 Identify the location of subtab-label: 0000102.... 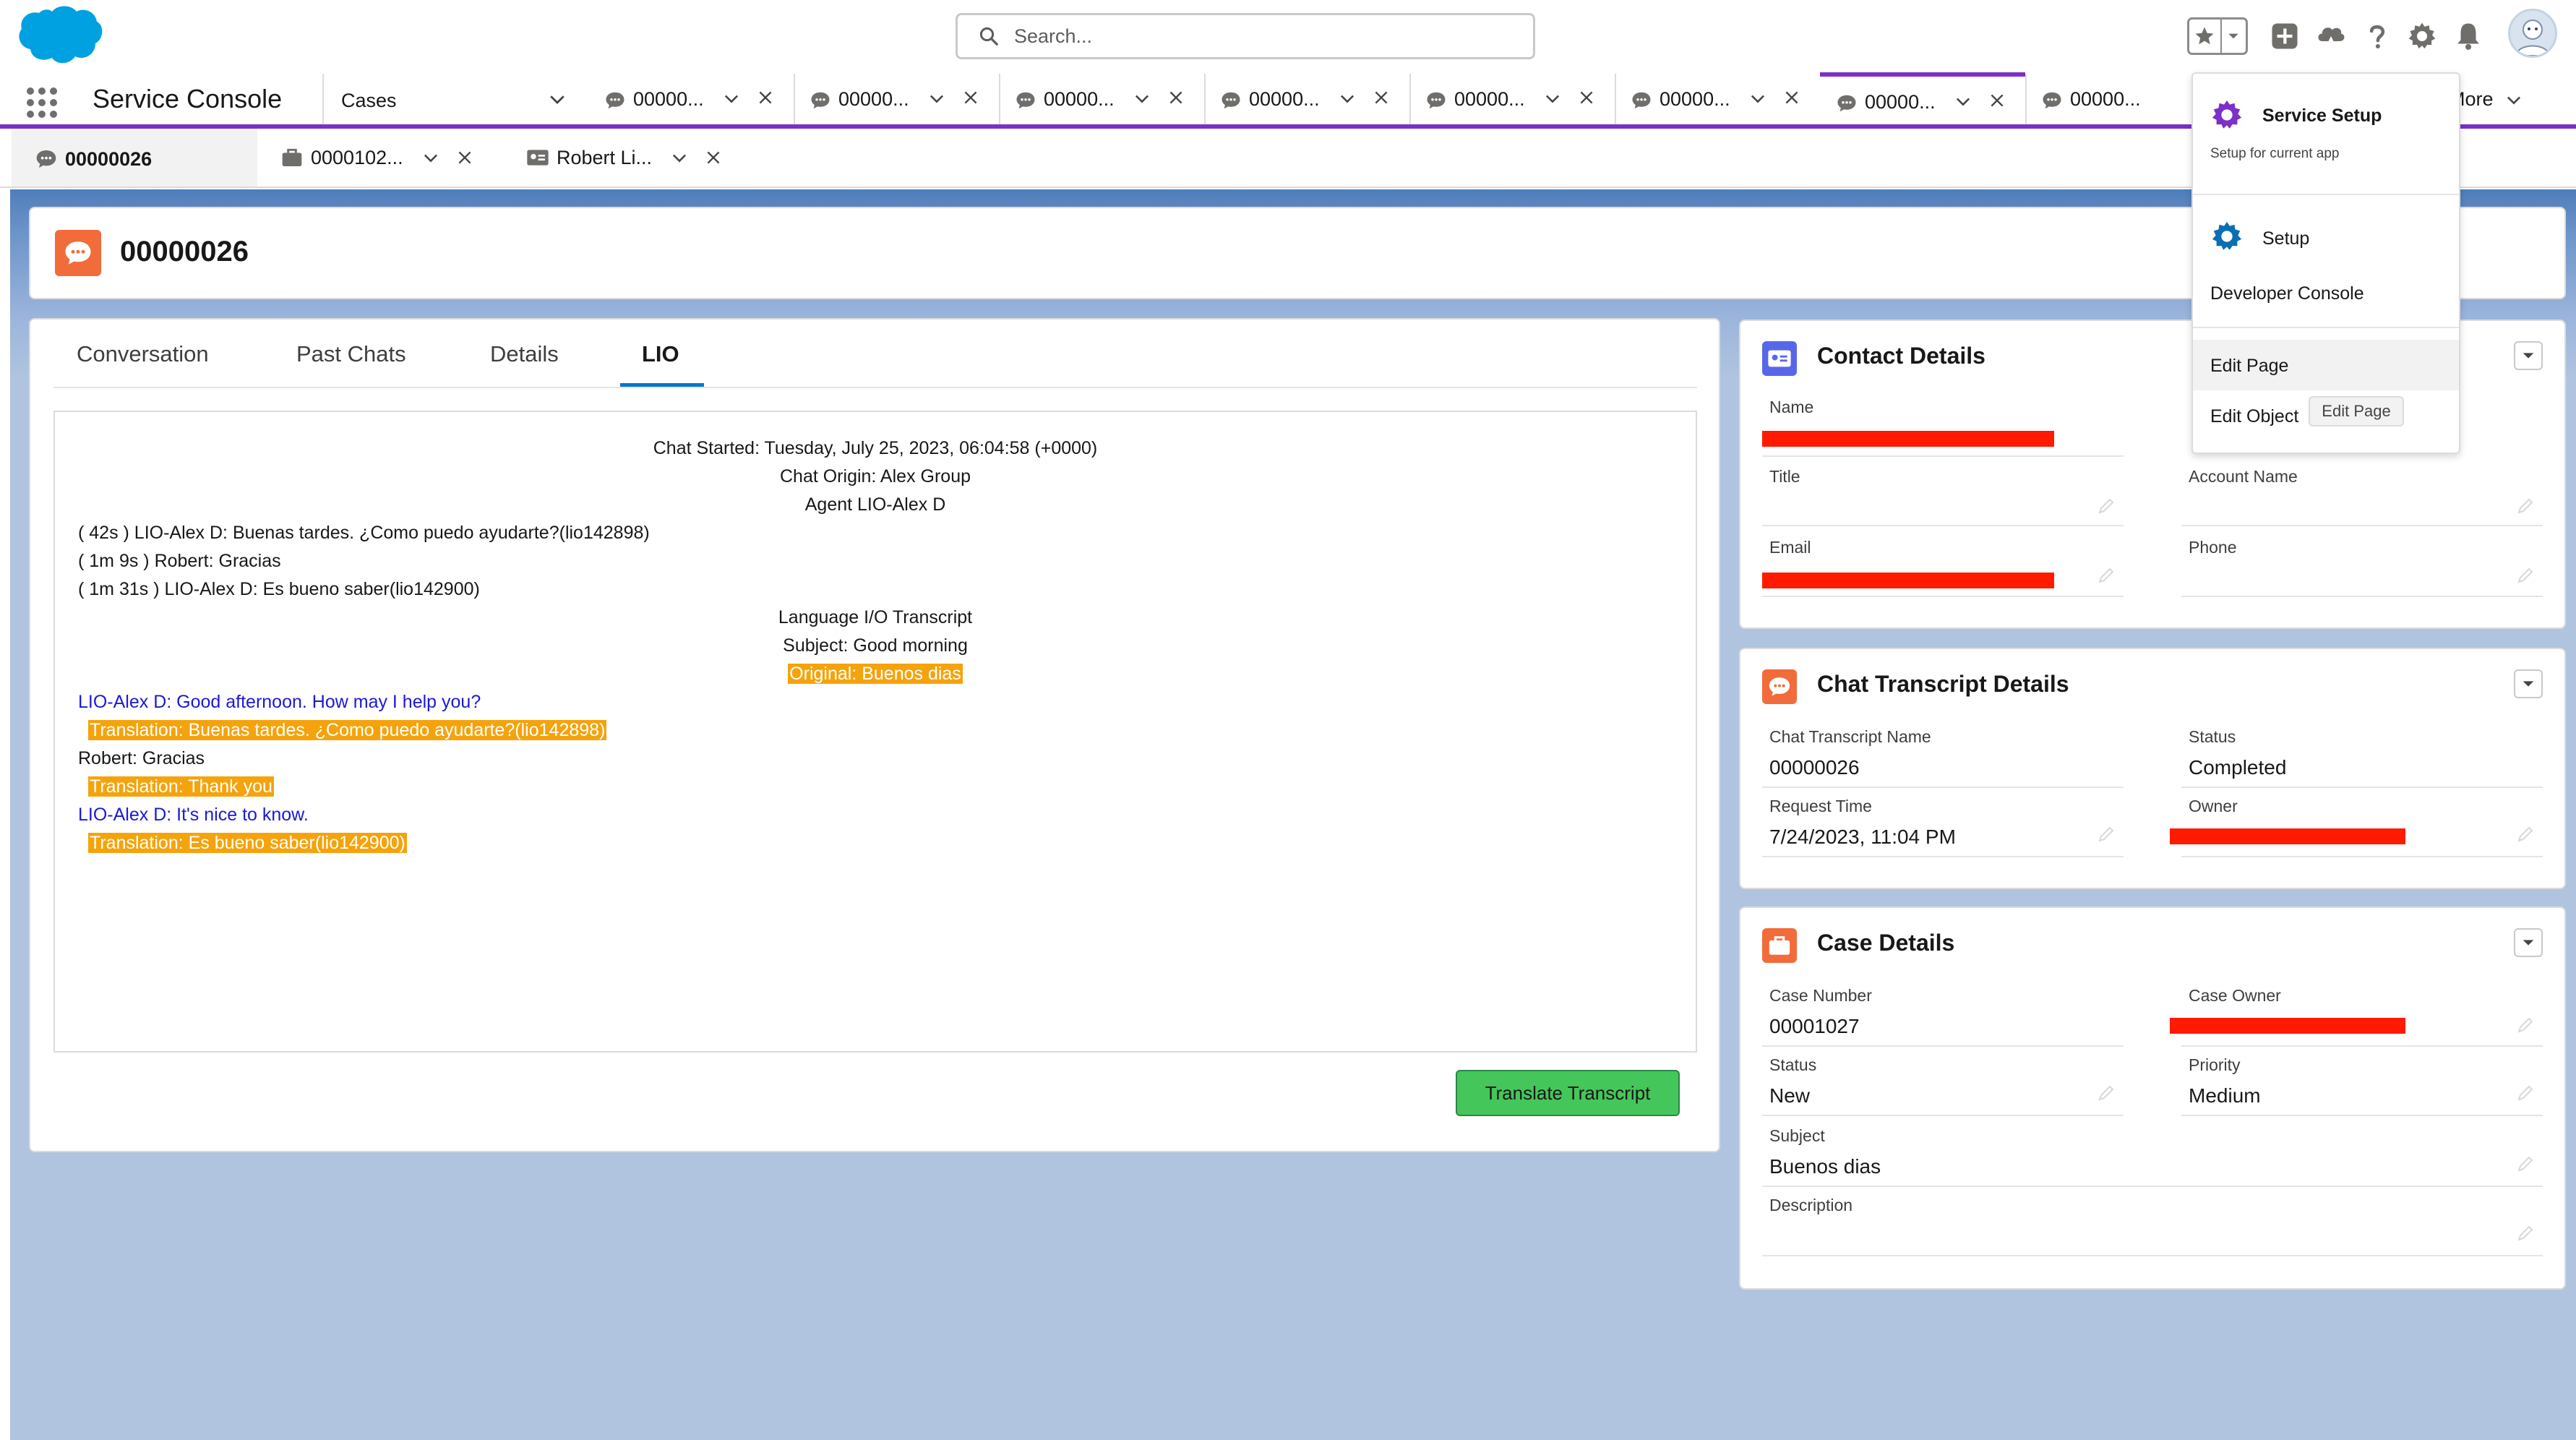
(357, 157).